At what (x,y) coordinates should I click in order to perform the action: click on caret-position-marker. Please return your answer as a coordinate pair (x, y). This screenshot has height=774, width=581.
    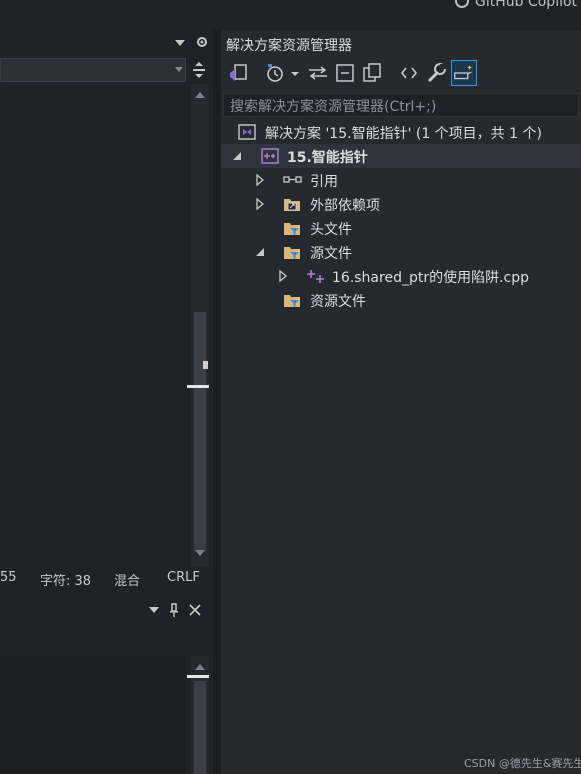
    Looking at the image, I should click on (198, 386).